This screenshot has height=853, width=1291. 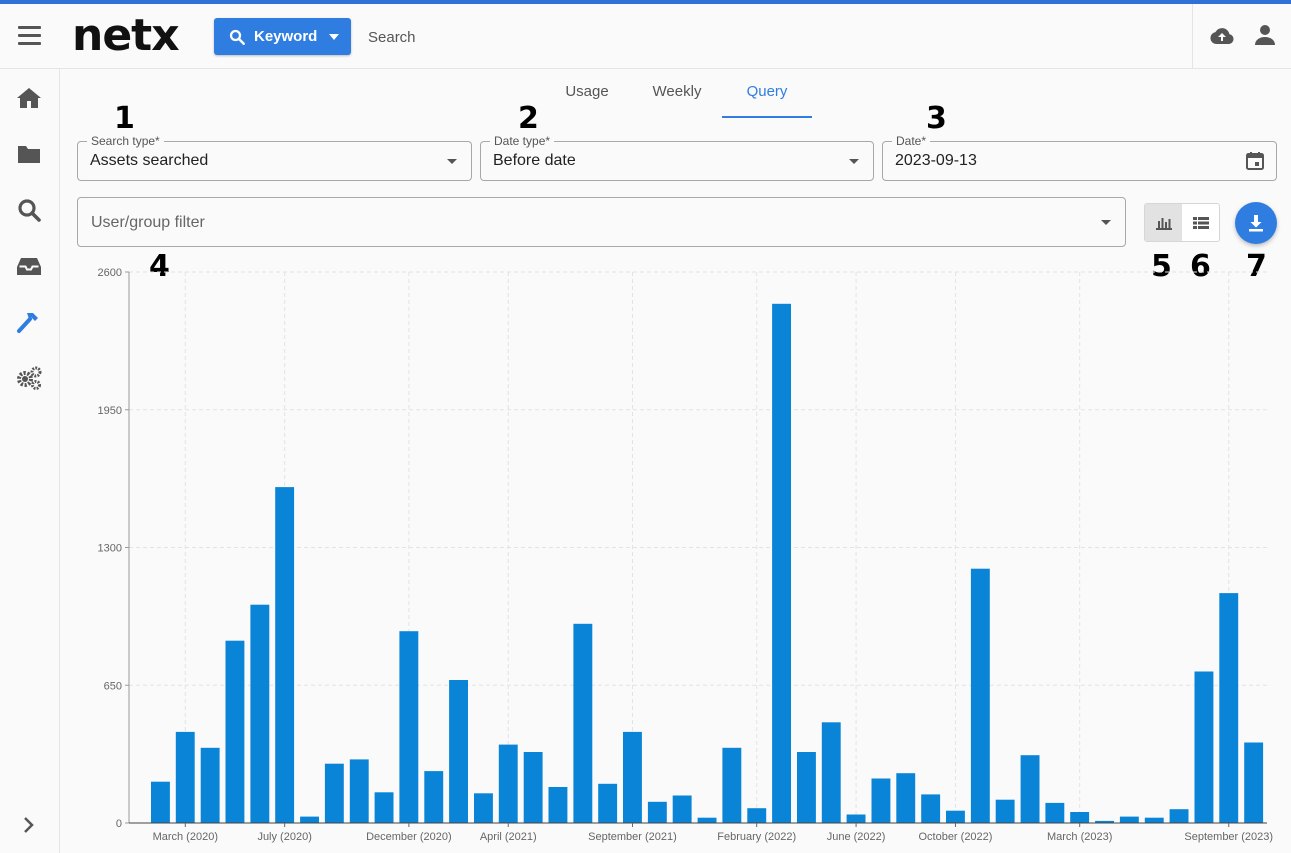 What do you see at coordinates (29, 266) in the screenshot?
I see `inbox-icon` at bounding box center [29, 266].